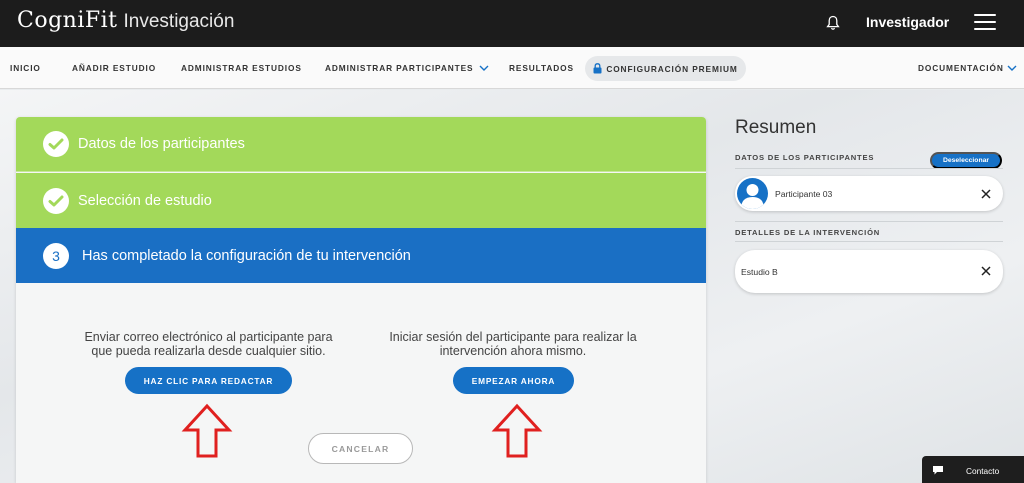 This screenshot has height=483, width=1024. I want to click on intervention-section-label: DETALLES DE LA INTERVENCIÓN, so click(808, 232).